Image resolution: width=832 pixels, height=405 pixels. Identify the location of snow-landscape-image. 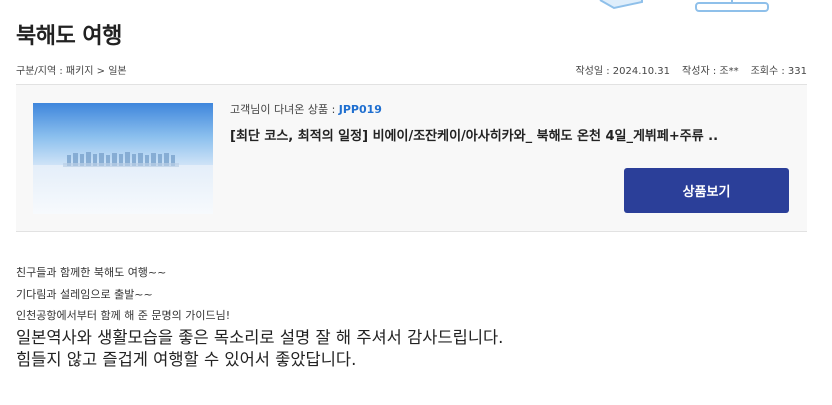
(123, 158).